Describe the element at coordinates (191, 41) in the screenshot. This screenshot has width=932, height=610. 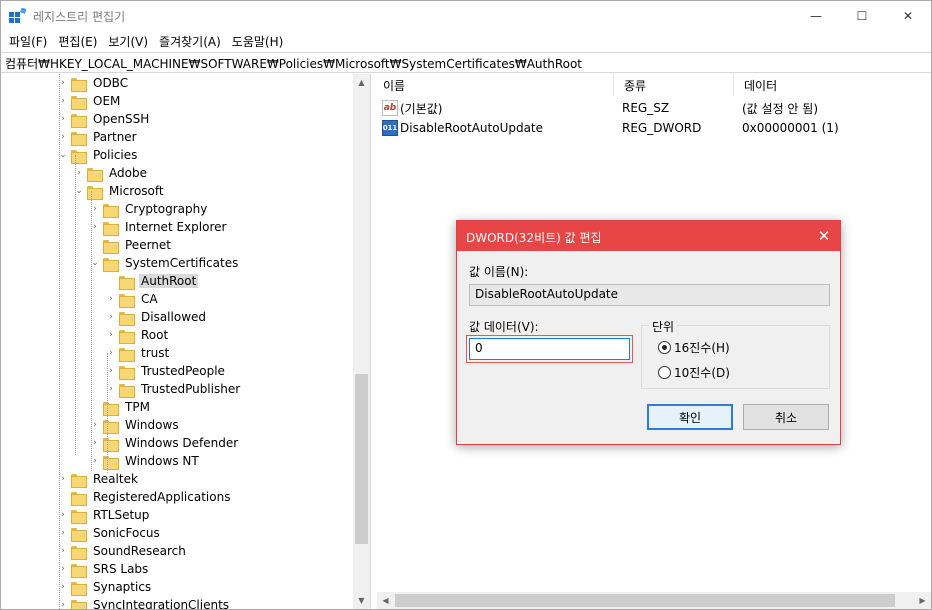
I see `menu-favorites: 즐겨찾기(A)` at that location.